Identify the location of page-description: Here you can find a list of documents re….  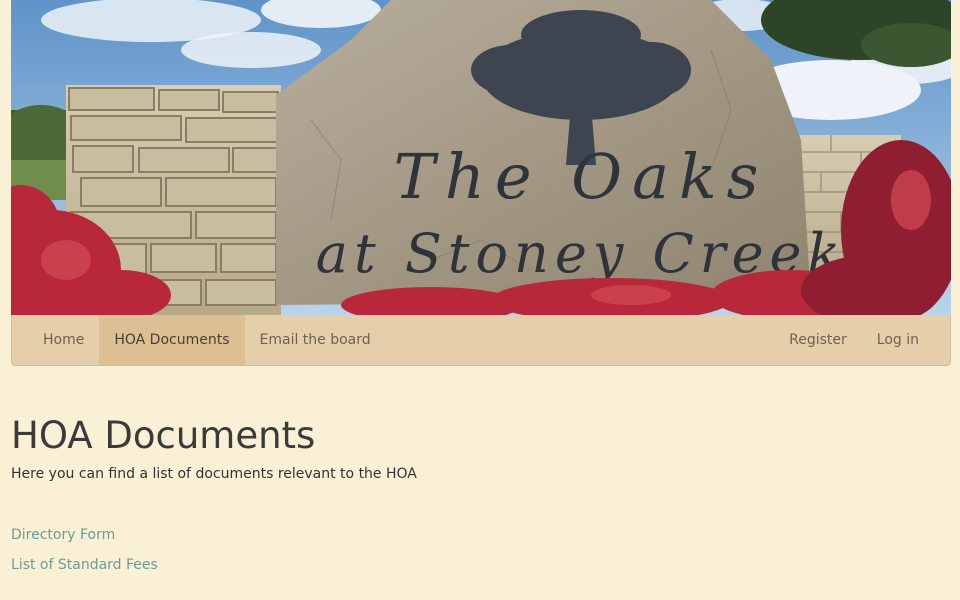
(214, 474).